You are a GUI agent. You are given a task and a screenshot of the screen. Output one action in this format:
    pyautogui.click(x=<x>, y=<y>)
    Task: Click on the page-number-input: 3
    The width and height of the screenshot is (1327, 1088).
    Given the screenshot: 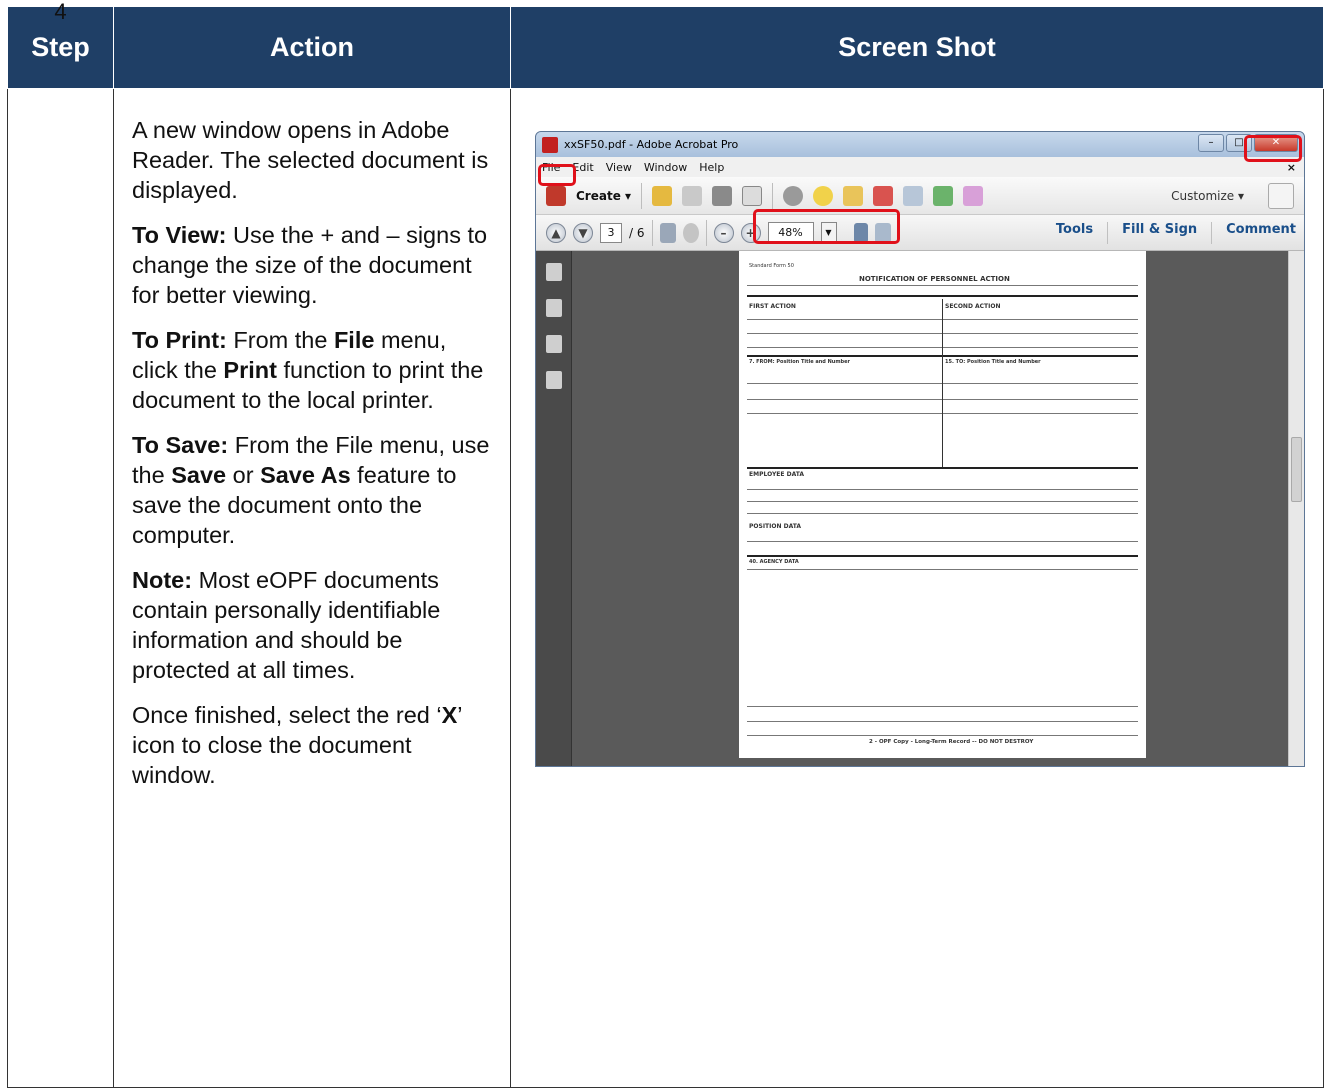 What is the action you would take?
    pyautogui.click(x=611, y=232)
    